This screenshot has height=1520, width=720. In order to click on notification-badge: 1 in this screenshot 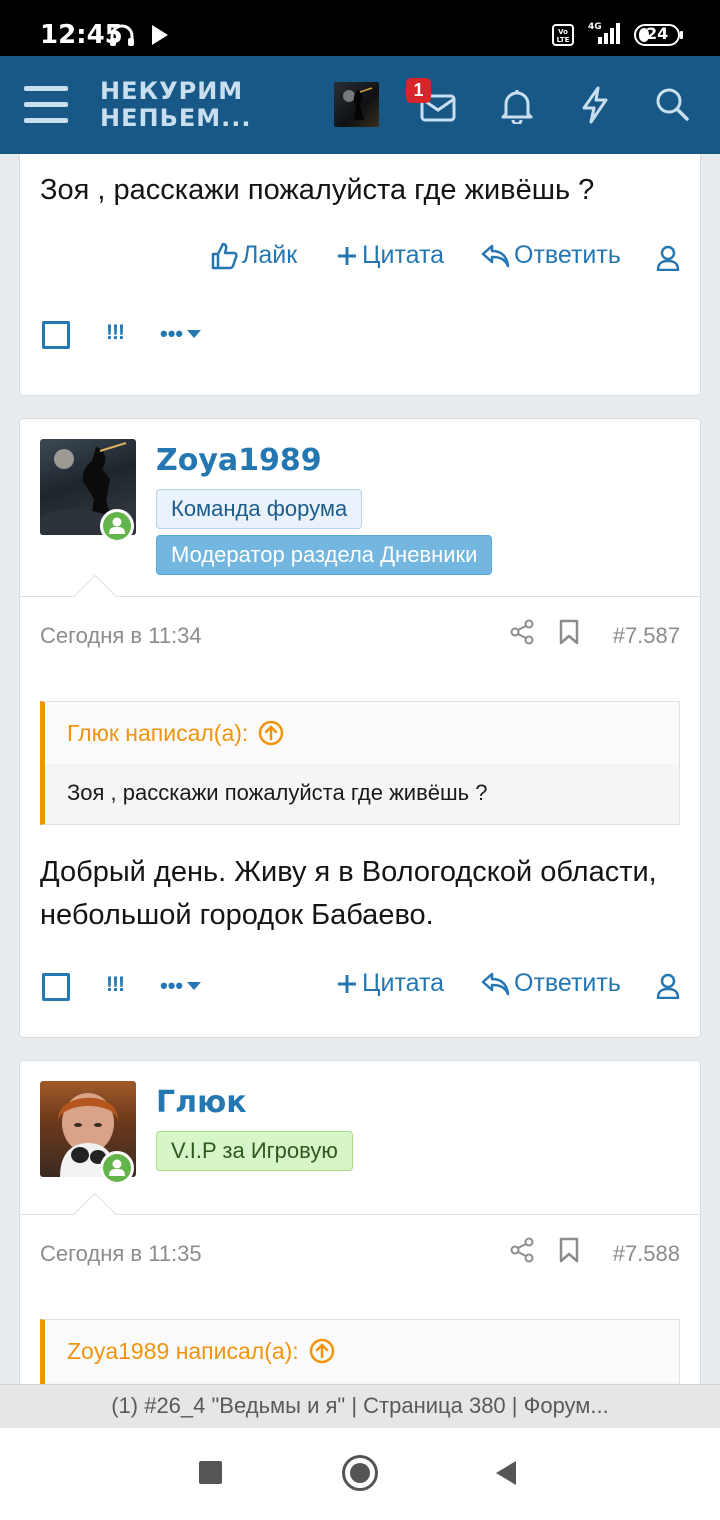, I will do `click(418, 90)`.